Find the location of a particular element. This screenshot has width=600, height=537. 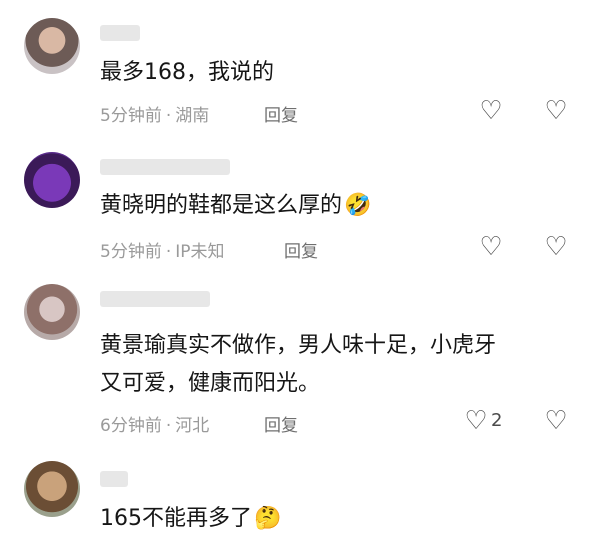

thinking-emoji-icon: 🤔 is located at coordinates (268, 518).